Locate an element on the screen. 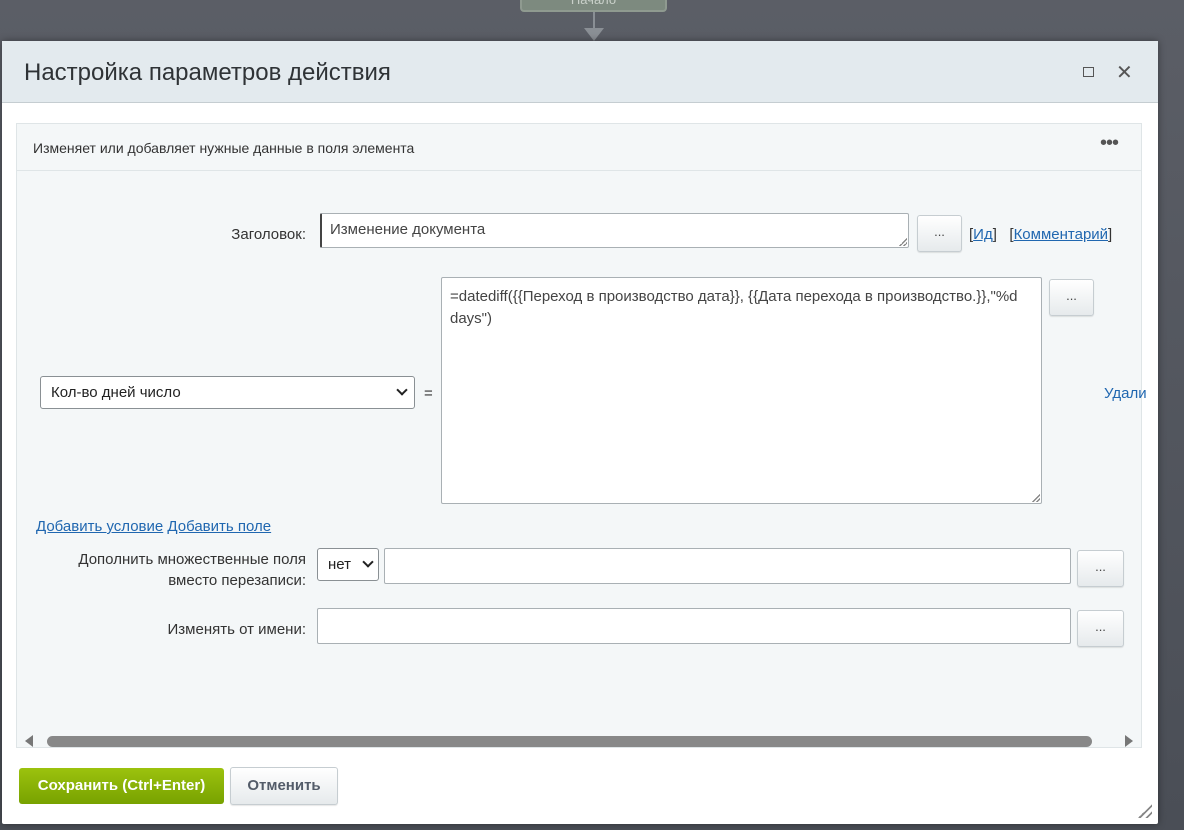  title-label: Заголовок: is located at coordinates (268, 234).